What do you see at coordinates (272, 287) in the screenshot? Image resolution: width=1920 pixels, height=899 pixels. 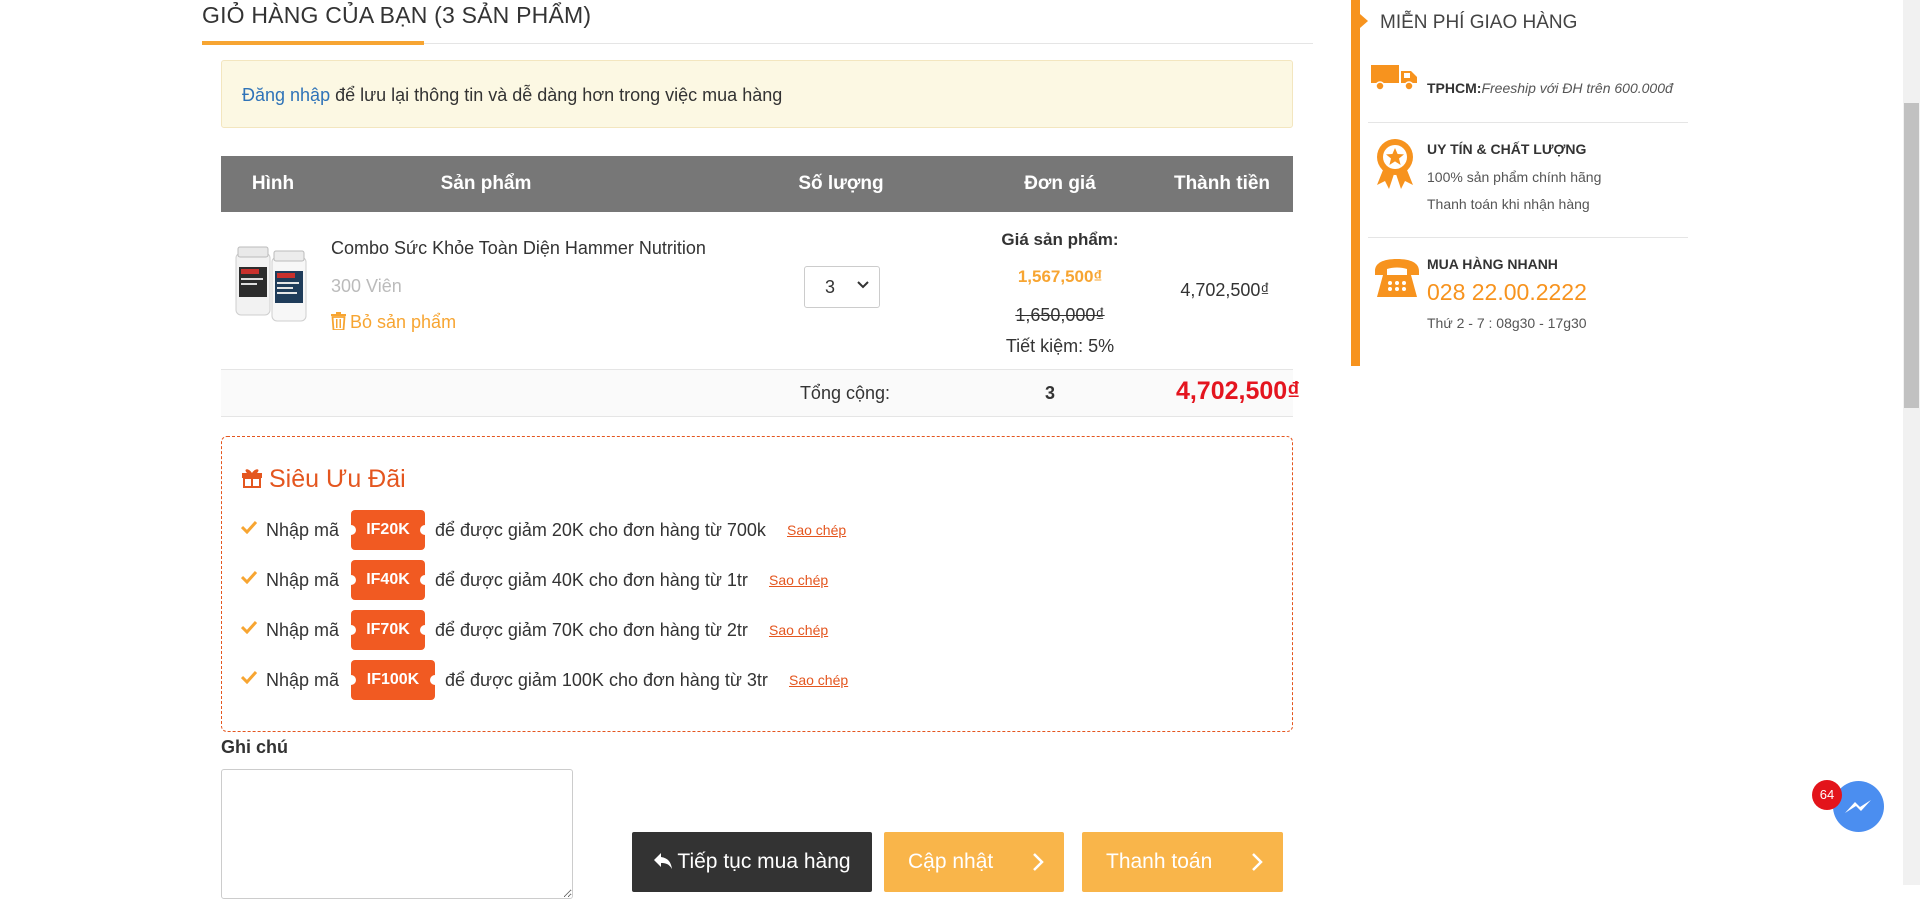 I see `product-image` at bounding box center [272, 287].